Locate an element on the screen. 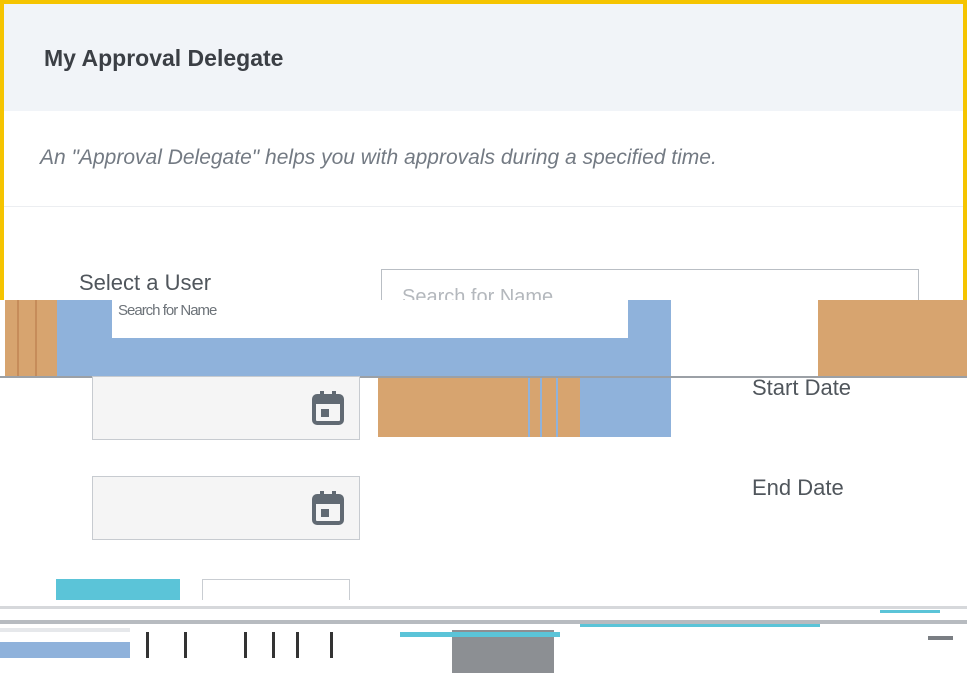 The width and height of the screenshot is (967, 673). render-artifact: Search for Name is located at coordinates (370, 319).